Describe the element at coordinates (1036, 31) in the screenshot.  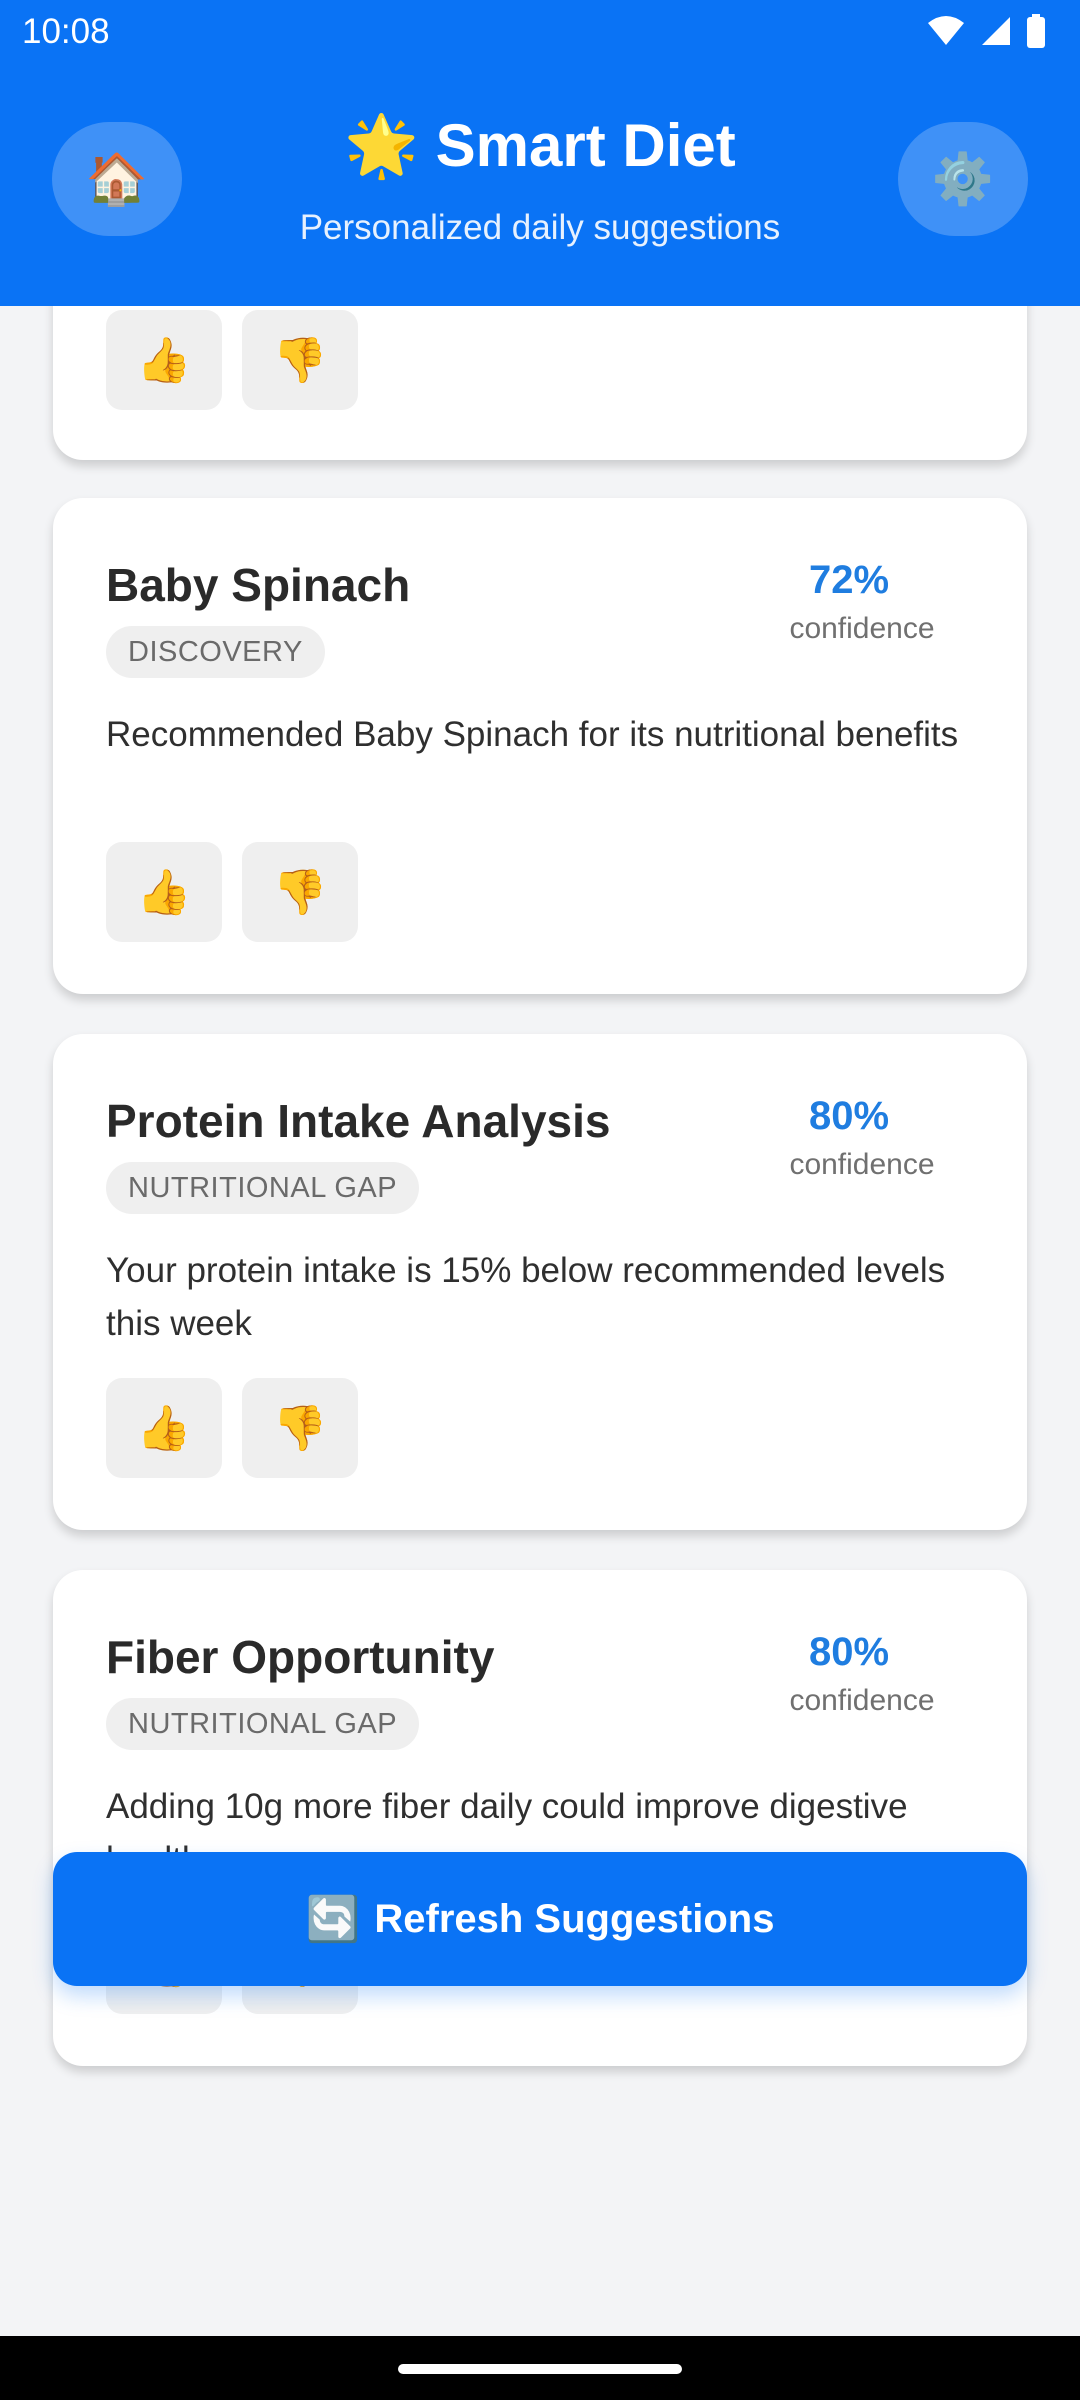
I see `battery-icon` at that location.